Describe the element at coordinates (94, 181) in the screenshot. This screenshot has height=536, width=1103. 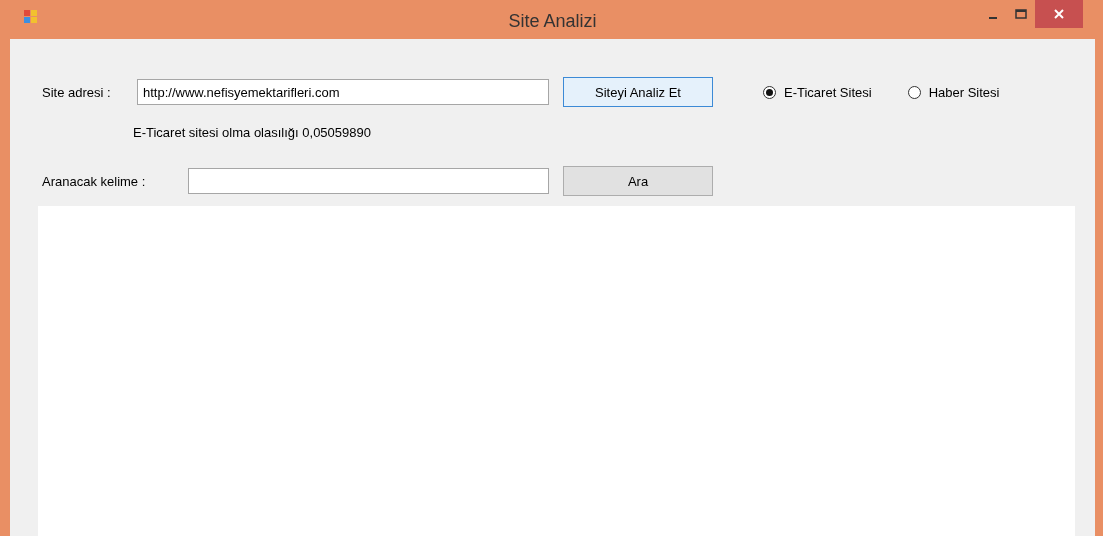
I see `search-label: Aranacak kelime :` at that location.